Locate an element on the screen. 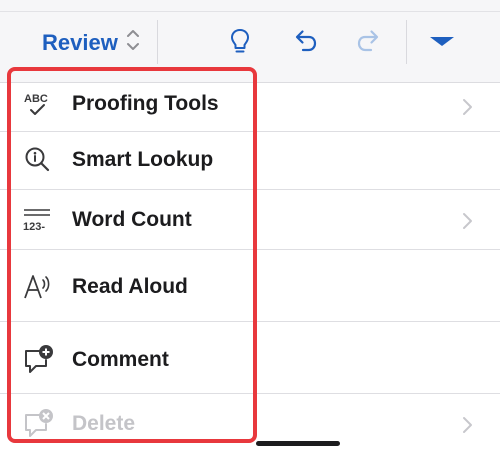 The width and height of the screenshot is (500, 459). svg-text: ABC is located at coordinates (36, 99).